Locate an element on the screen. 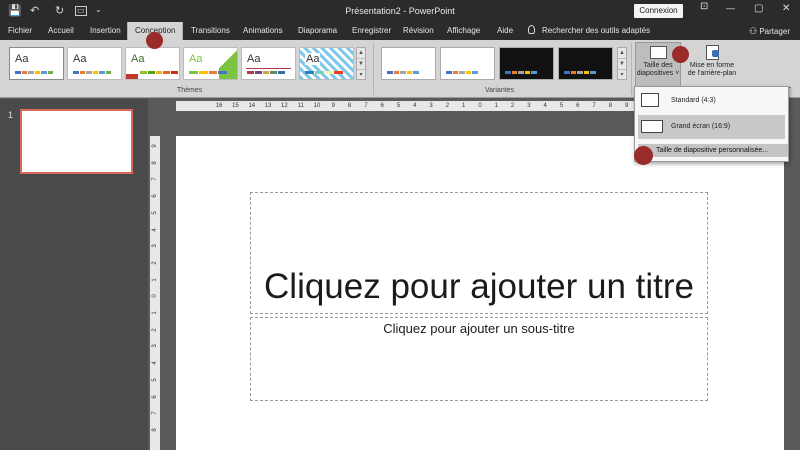 The height and width of the screenshot is (450, 800). step-marker is located at coordinates (680, 54).